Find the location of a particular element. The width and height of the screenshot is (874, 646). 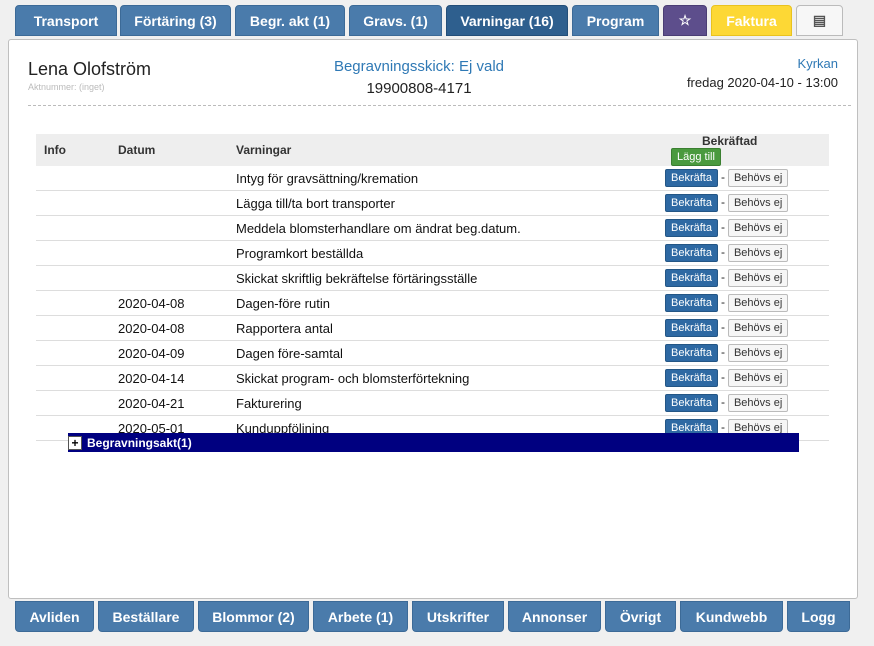

tab-favorite: ☆ is located at coordinates (685, 20).